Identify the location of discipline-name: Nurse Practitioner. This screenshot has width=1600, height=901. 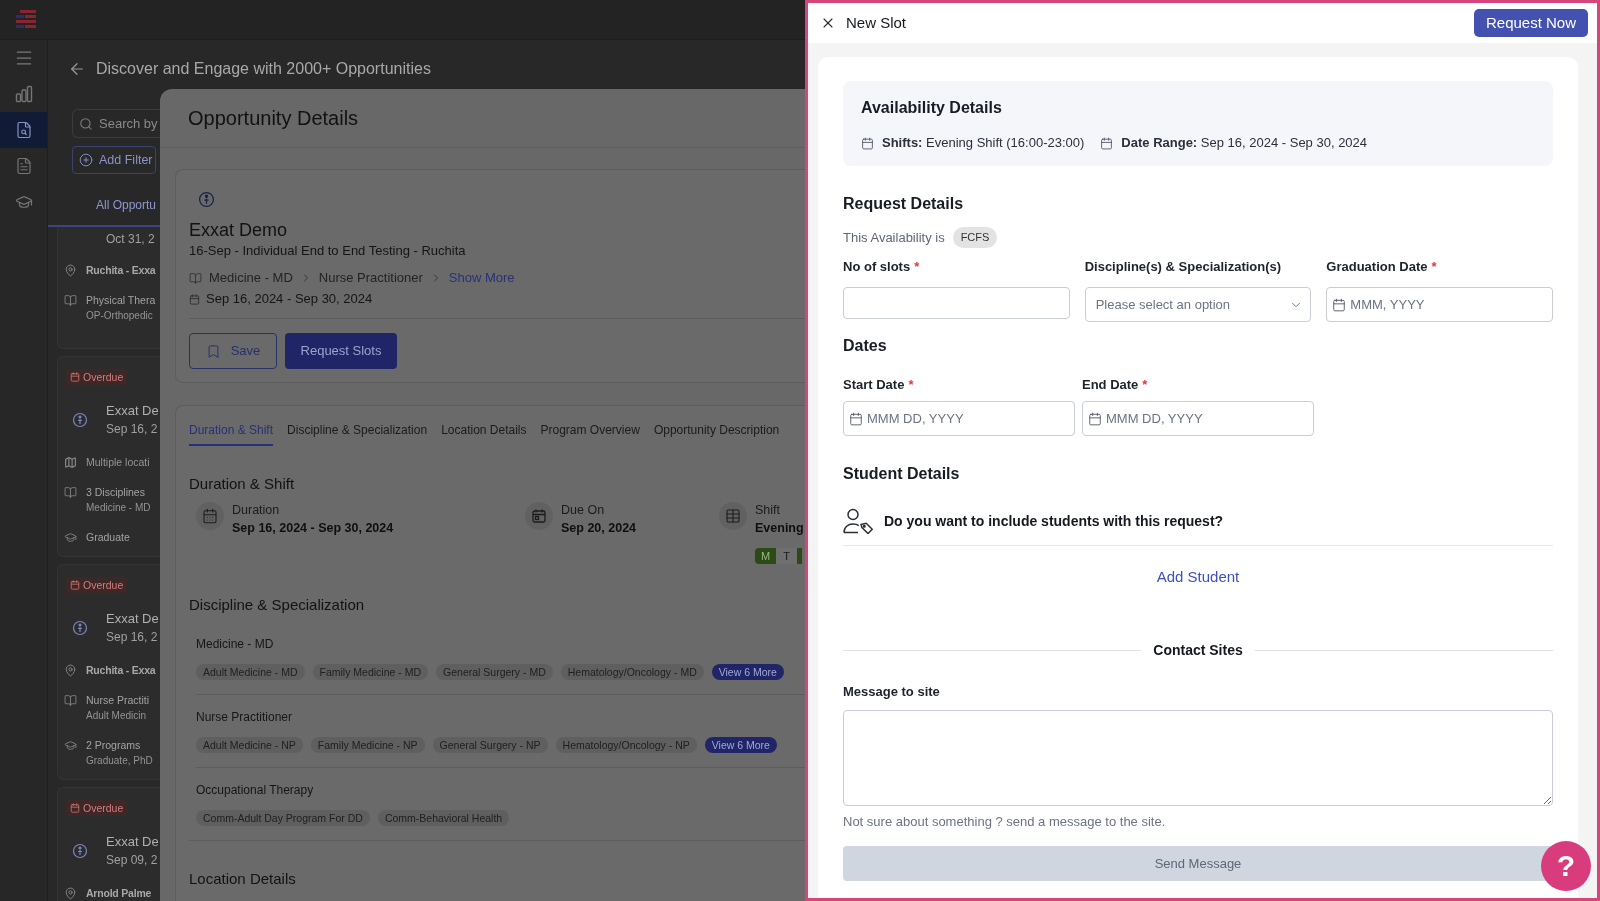
(245, 717).